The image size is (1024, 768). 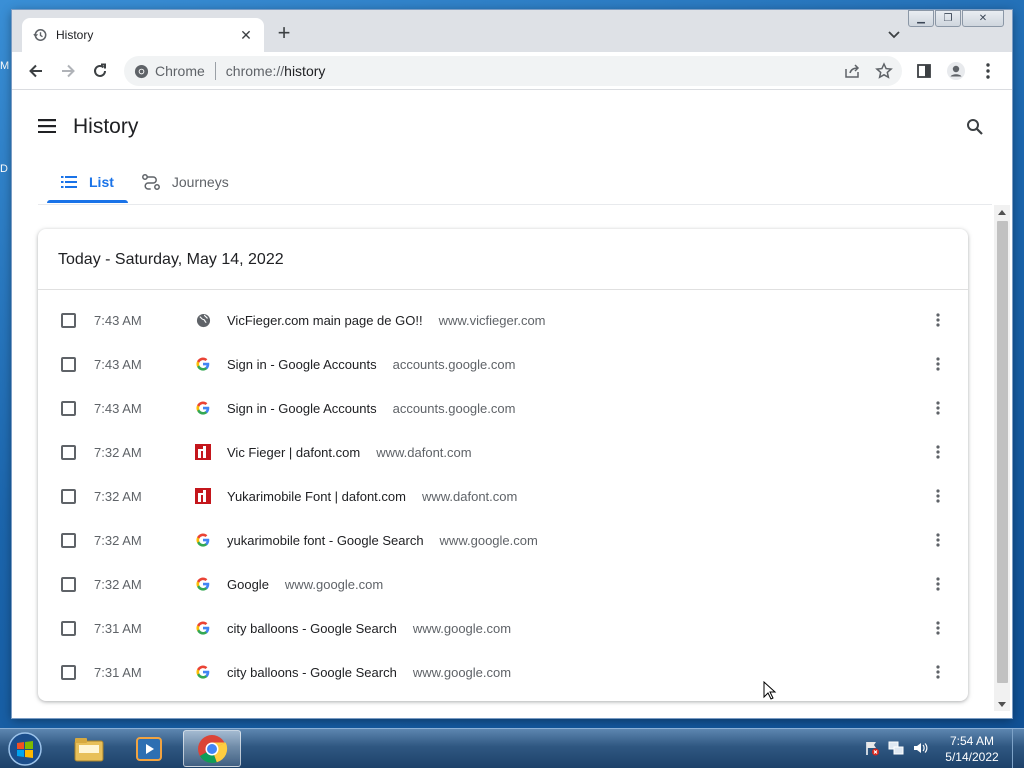 What do you see at coordinates (149, 748) in the screenshot?
I see `taskbar-media-player` at bounding box center [149, 748].